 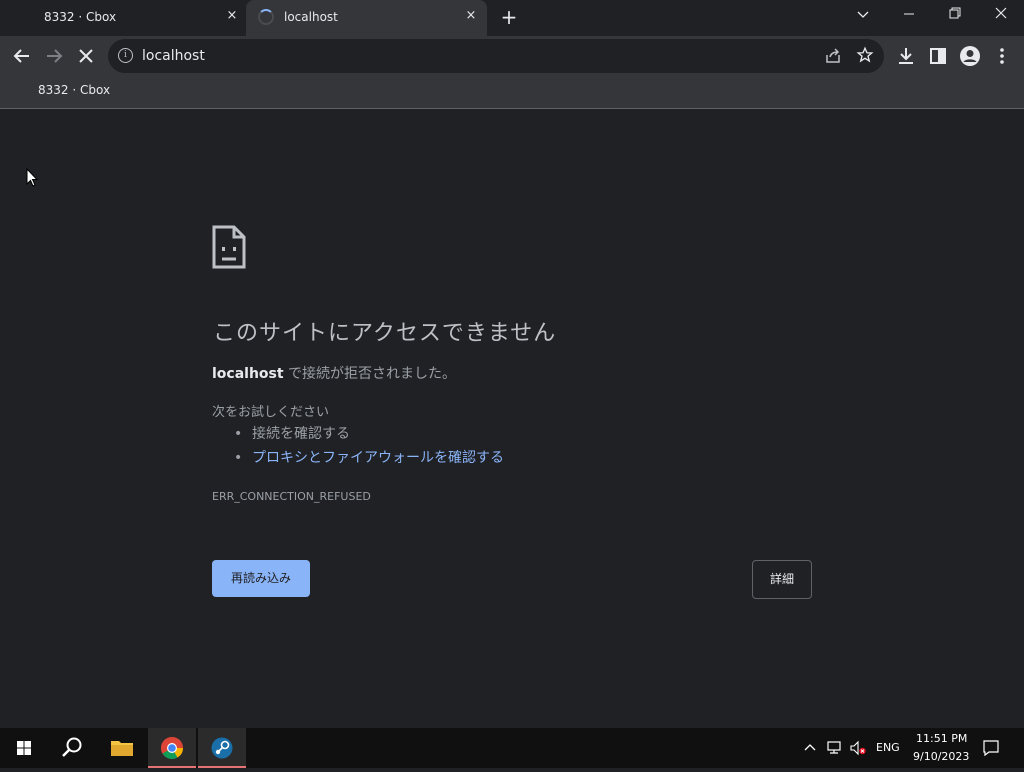 I want to click on clock-date: 9/10/2023, so click(x=941, y=756).